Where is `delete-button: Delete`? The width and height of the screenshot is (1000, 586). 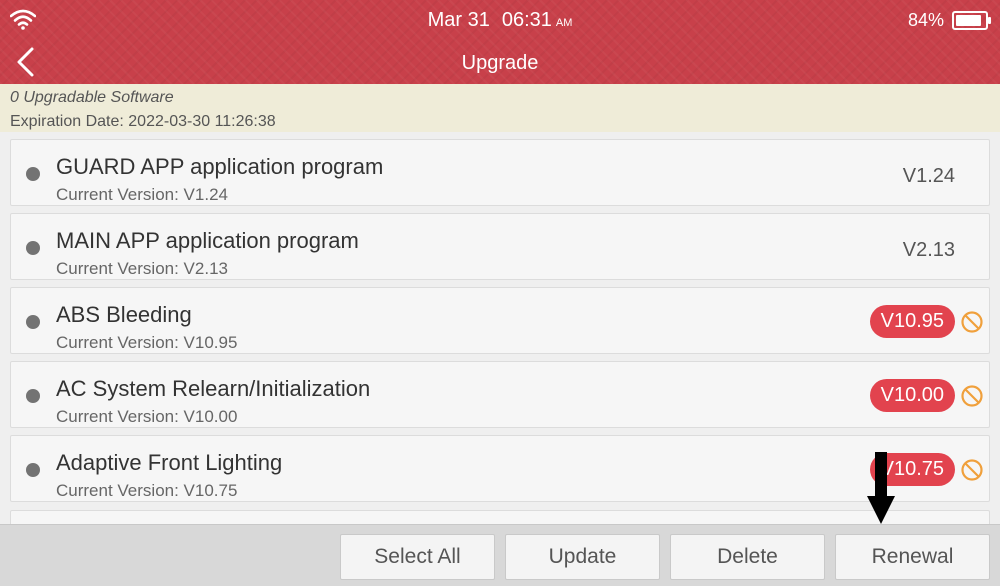
delete-button: Delete is located at coordinates (747, 557).